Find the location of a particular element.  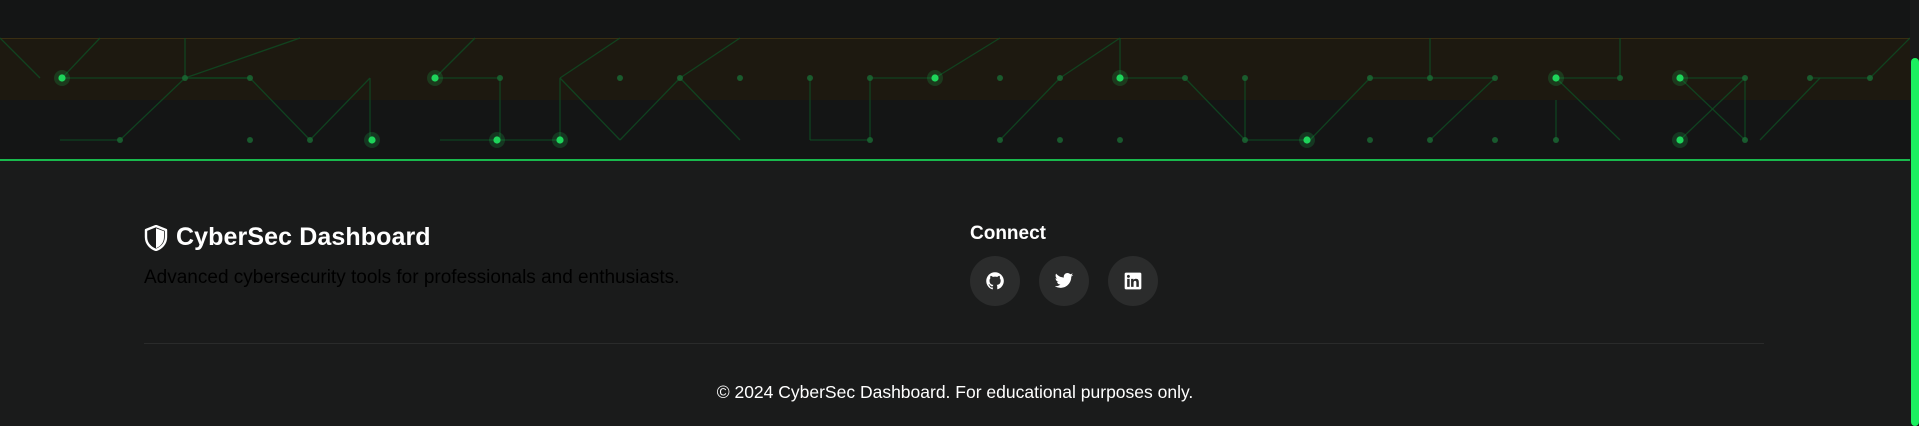

twitter-icon is located at coordinates (1064, 281).